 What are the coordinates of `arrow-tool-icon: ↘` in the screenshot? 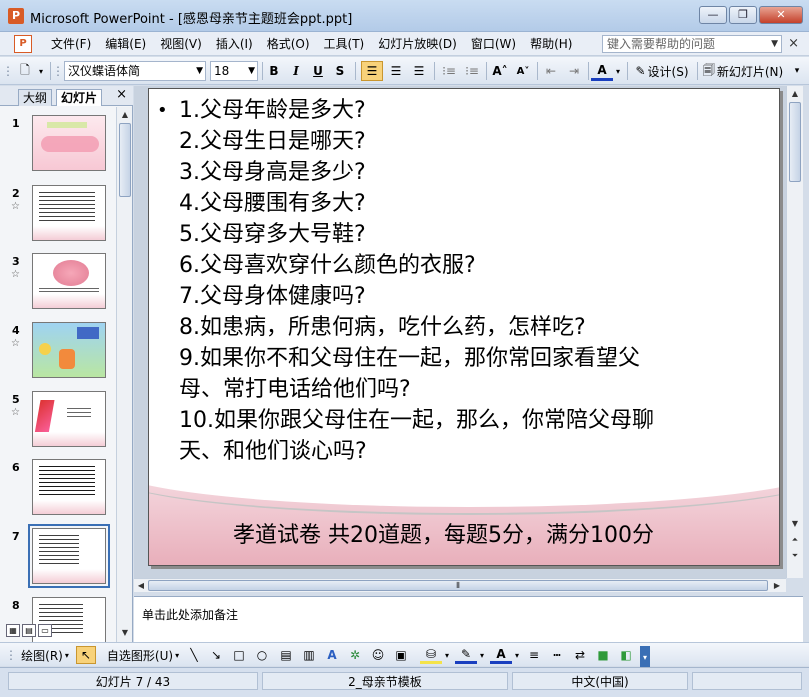 It's located at (216, 655).